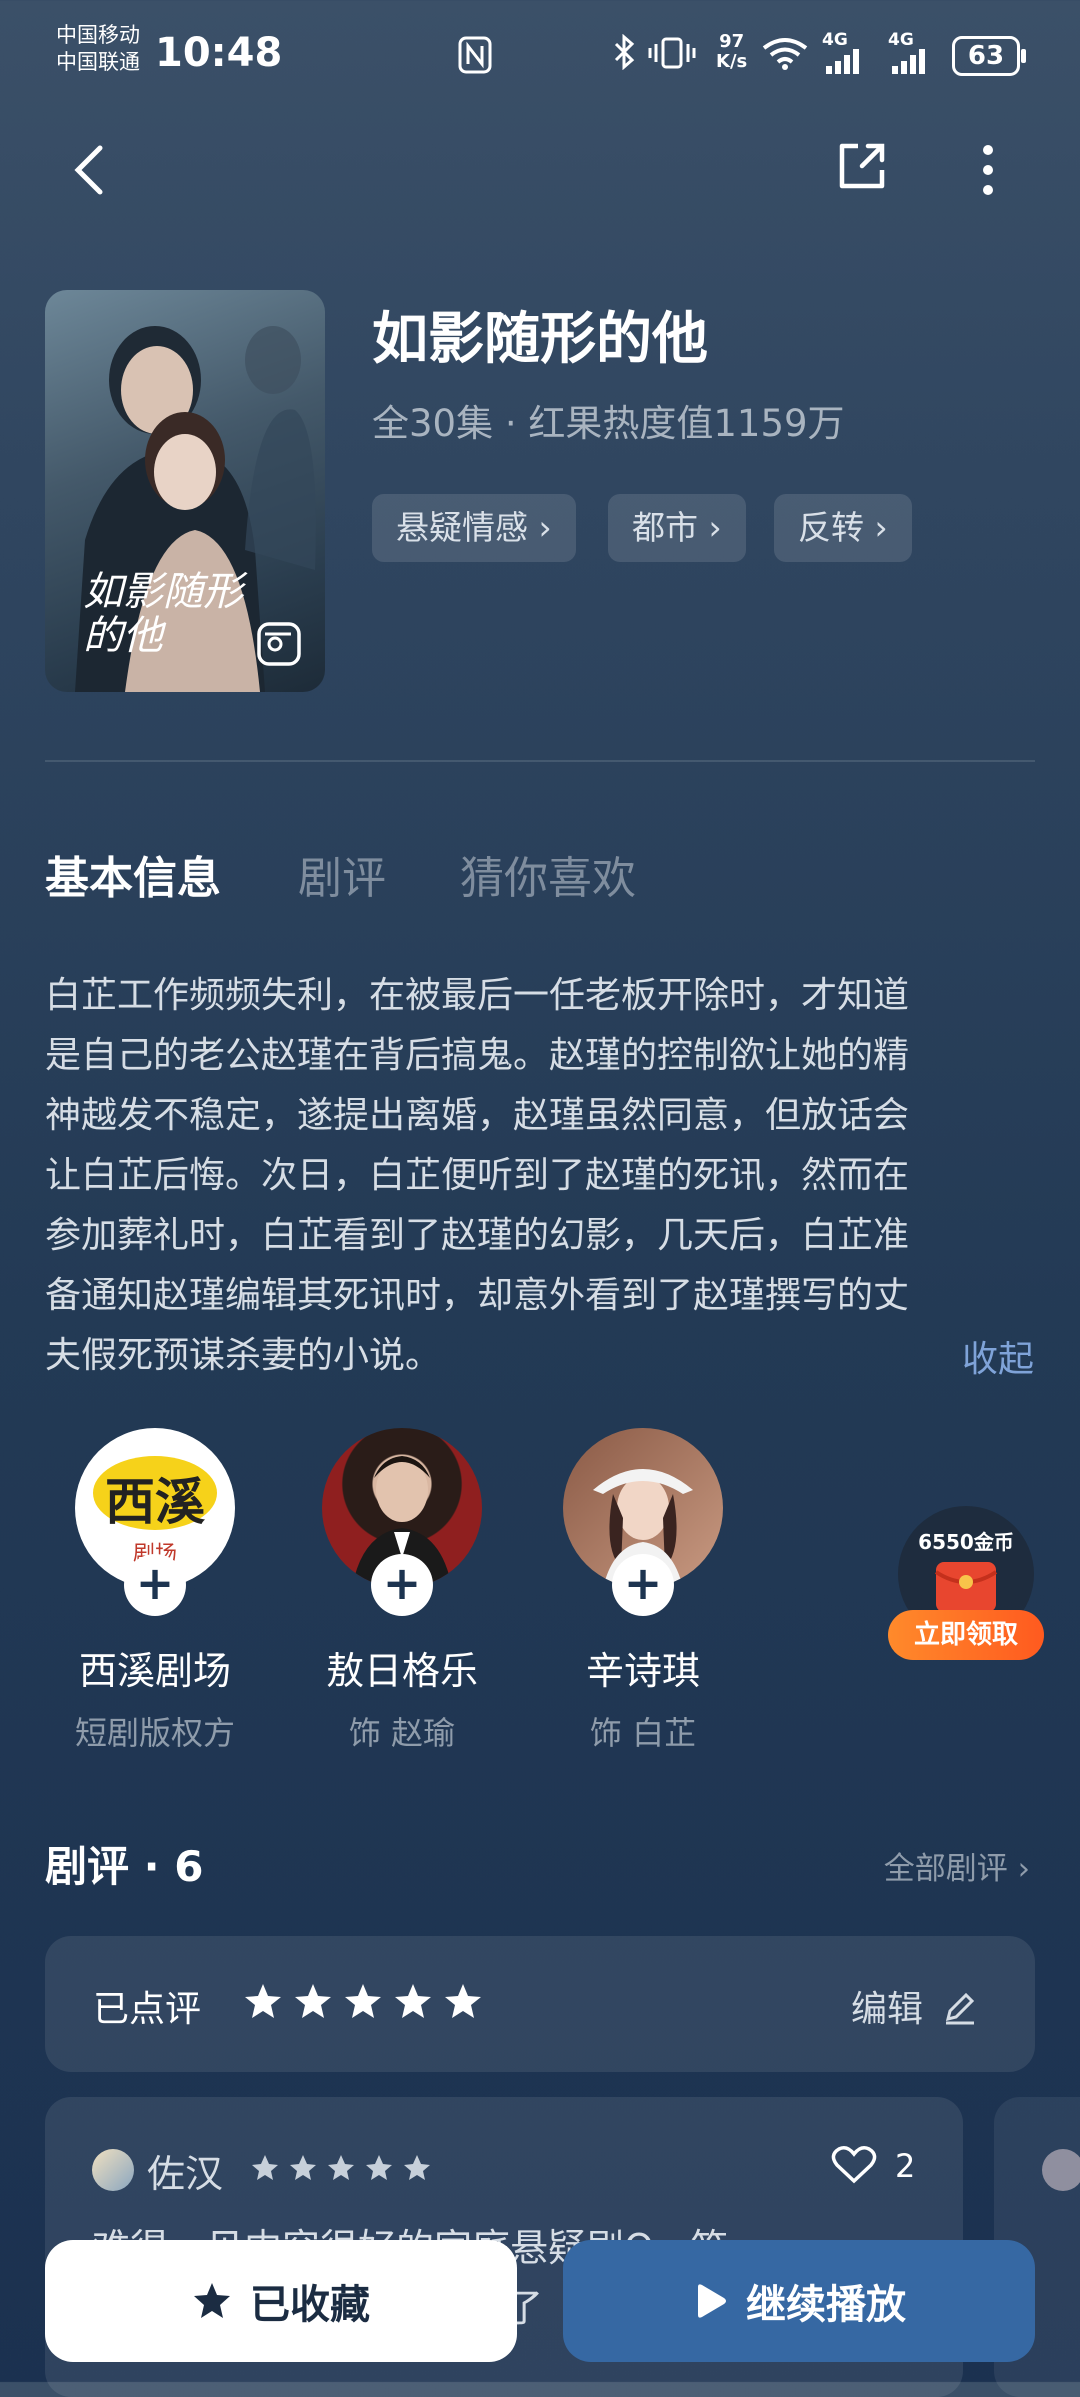  I want to click on tag-urban: 都市 ›, so click(677, 528).